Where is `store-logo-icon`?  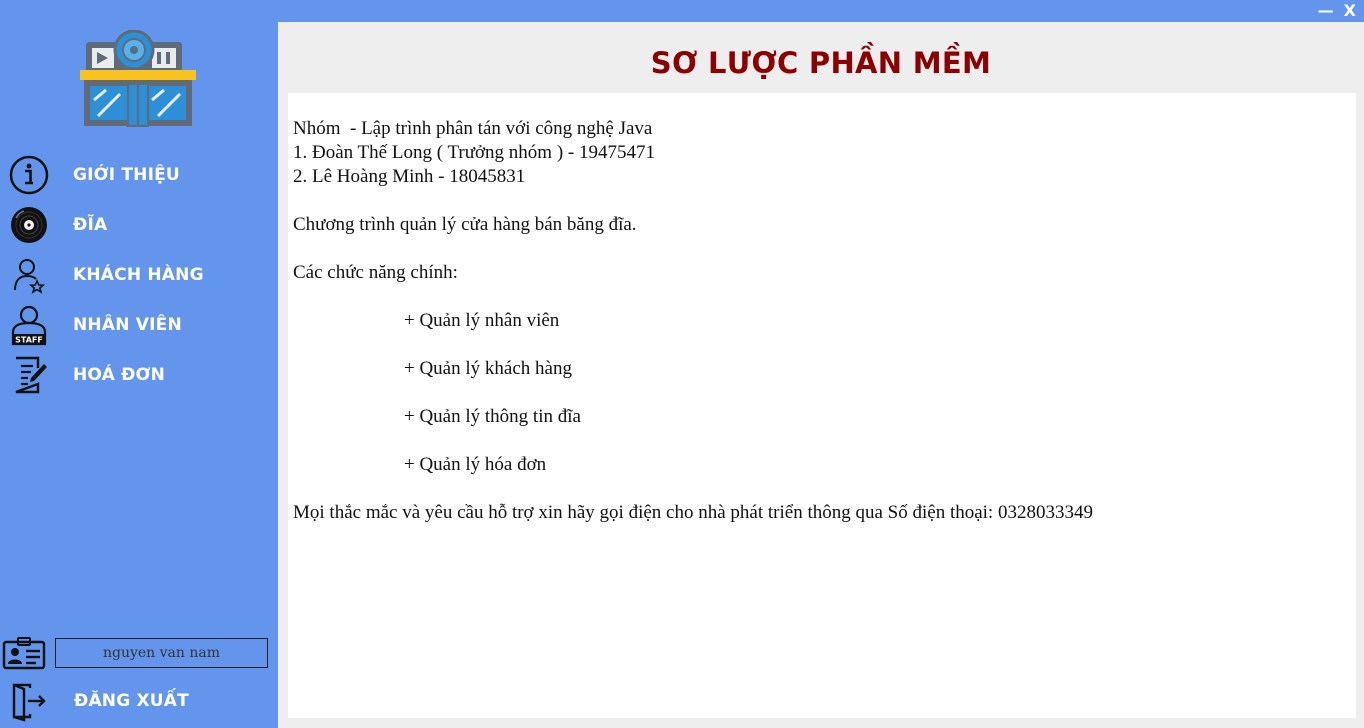
store-logo-icon is located at coordinates (138, 79).